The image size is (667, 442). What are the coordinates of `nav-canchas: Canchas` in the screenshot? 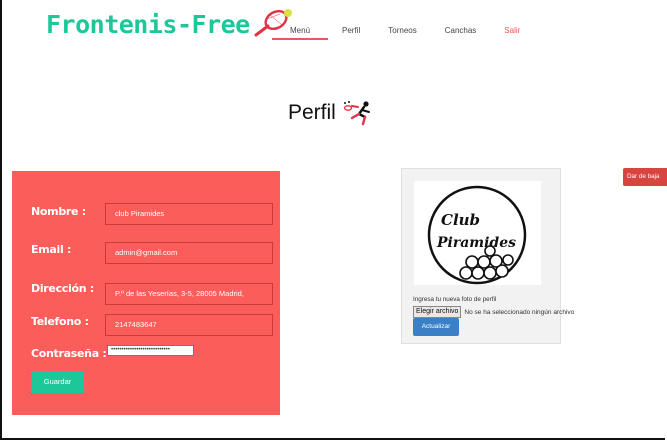 It's located at (461, 33).